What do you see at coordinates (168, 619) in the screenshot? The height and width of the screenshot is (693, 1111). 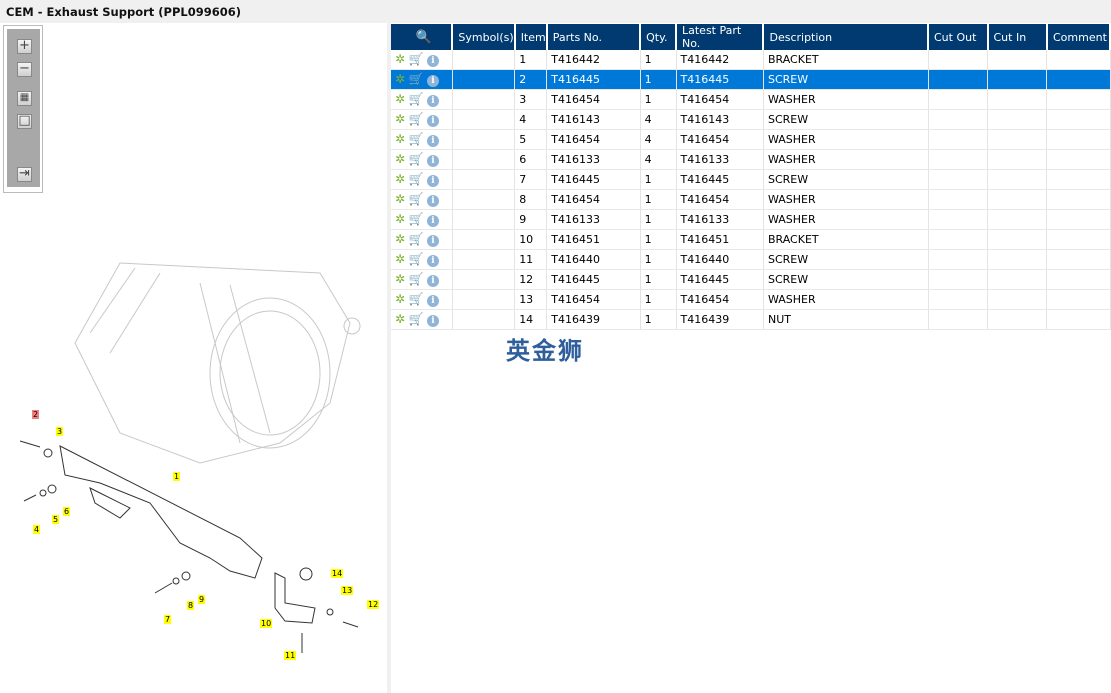 I see `callout-7: 7` at bounding box center [168, 619].